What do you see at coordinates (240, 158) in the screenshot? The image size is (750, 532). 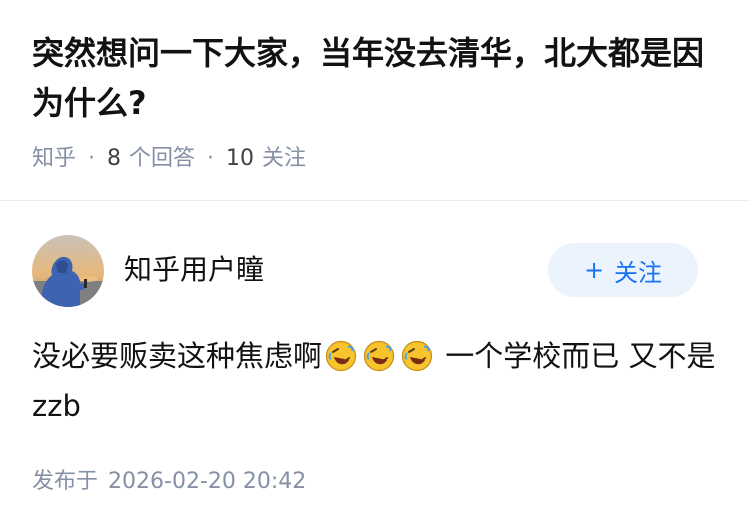 I see `follower-count: 10` at bounding box center [240, 158].